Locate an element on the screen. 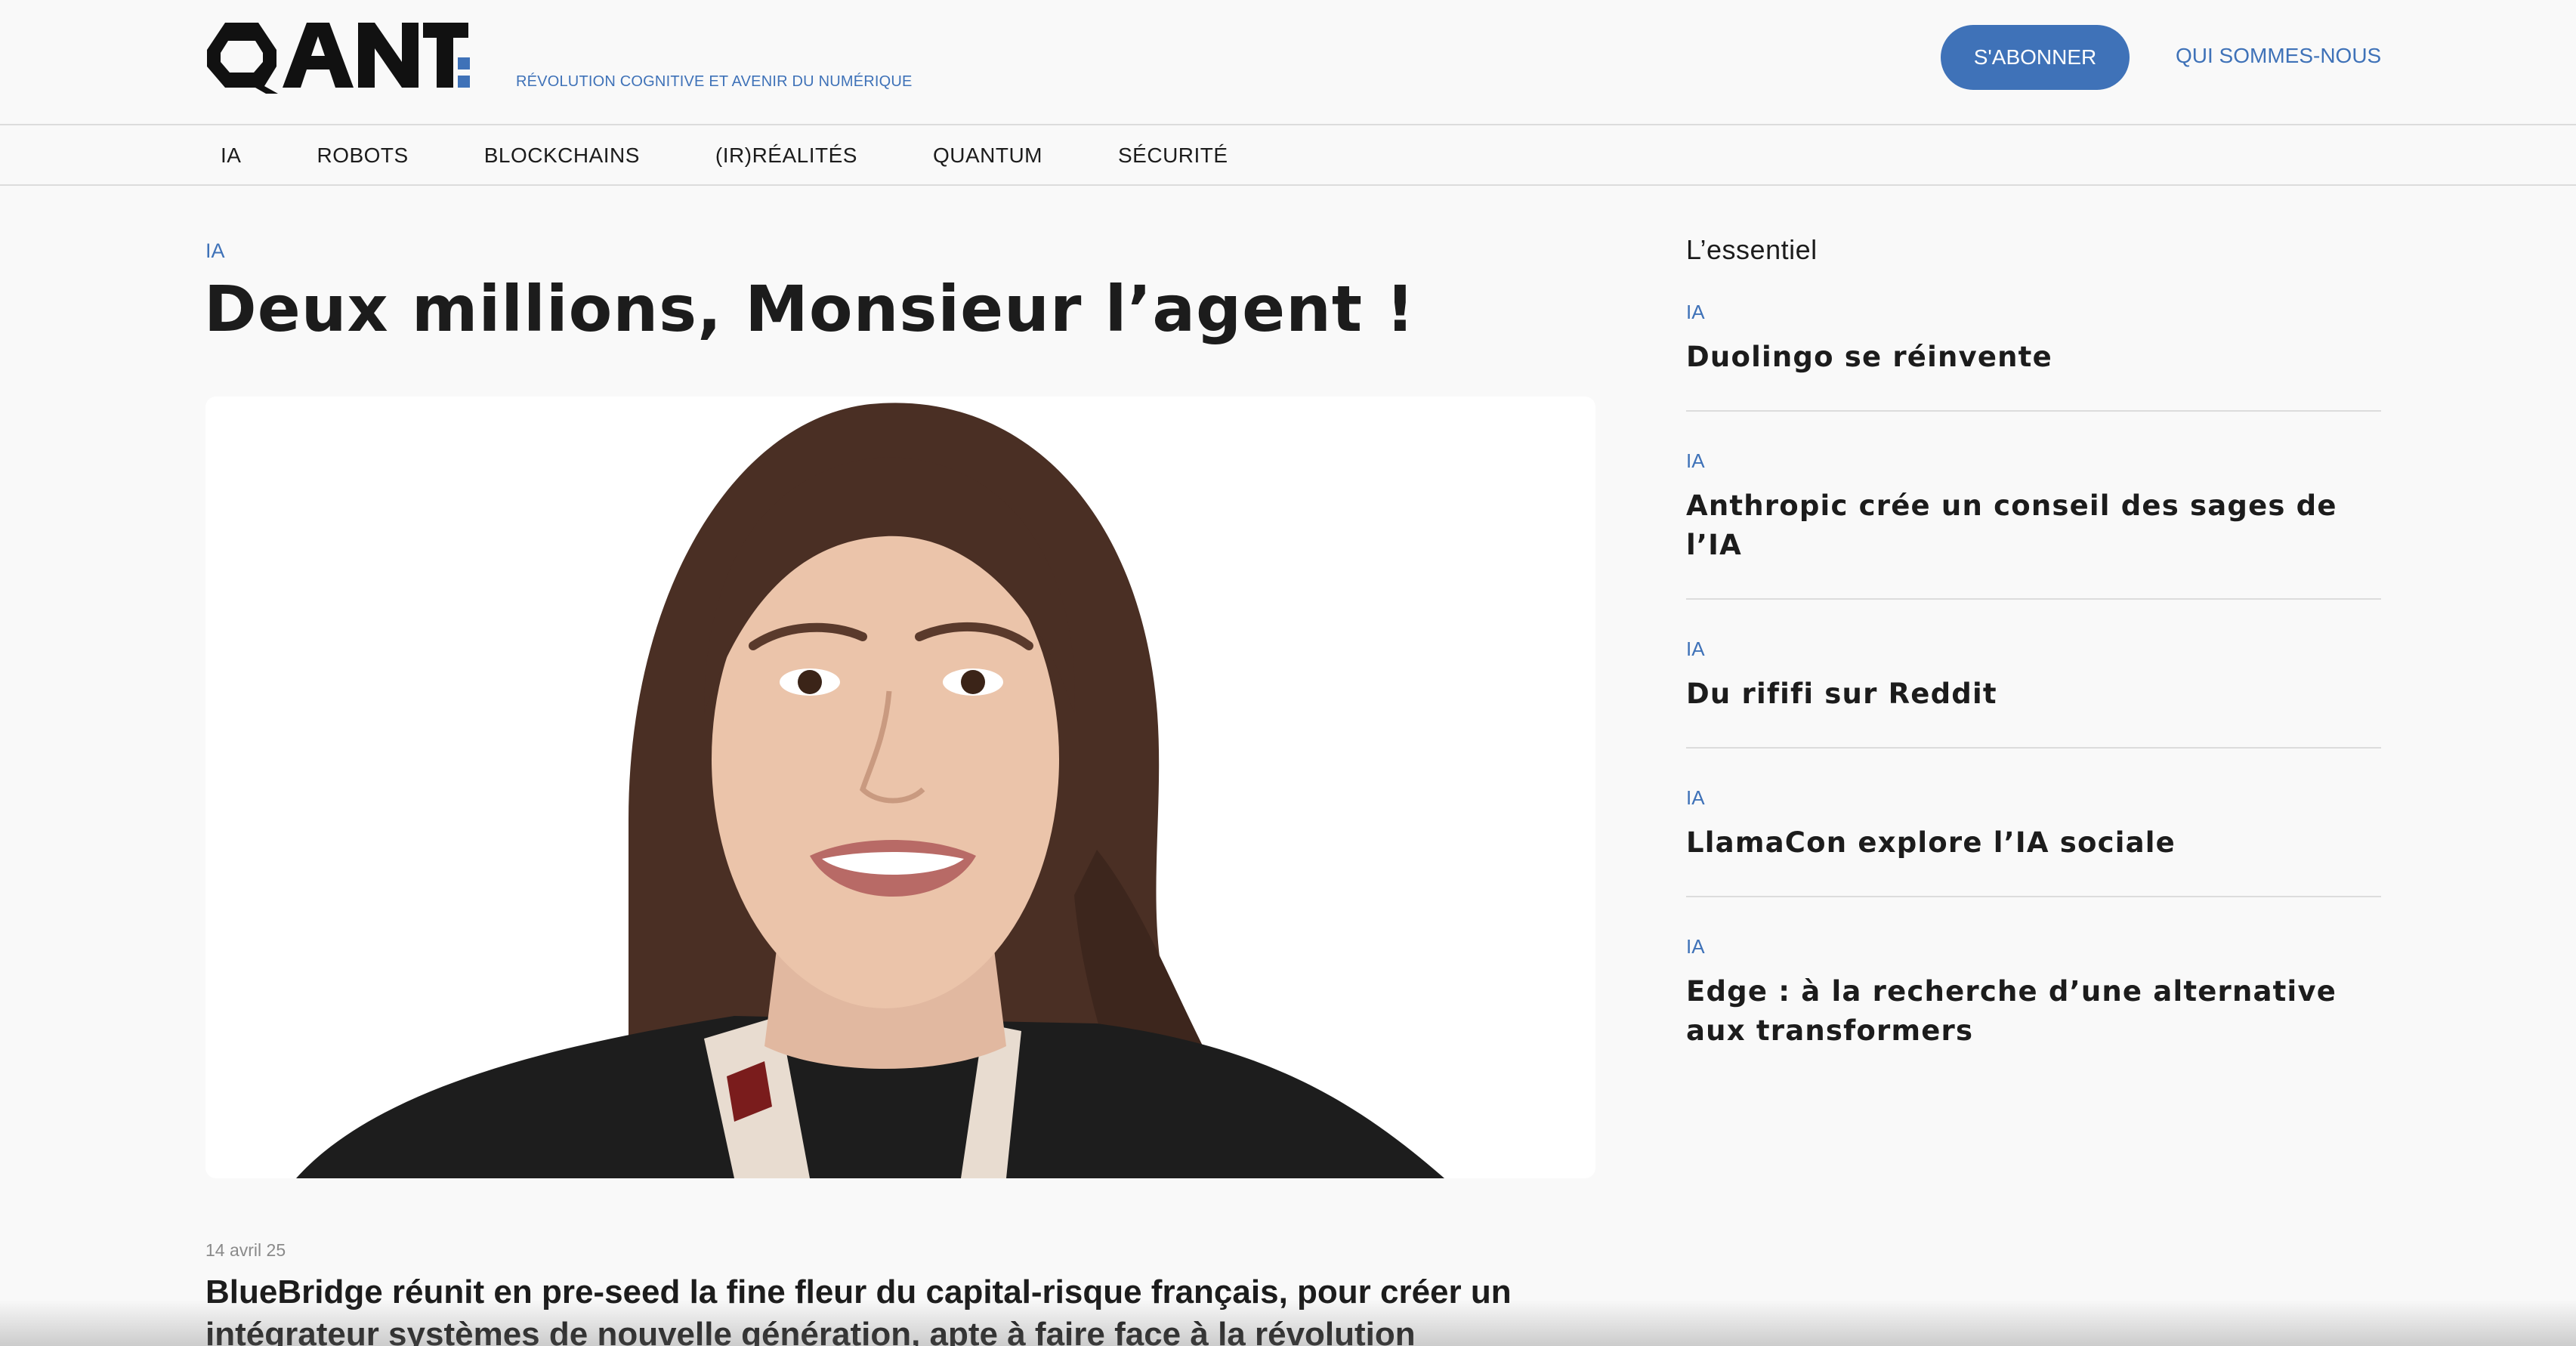  sidebar-article-title: Du rififi sur Reddit is located at coordinates (2033, 694).